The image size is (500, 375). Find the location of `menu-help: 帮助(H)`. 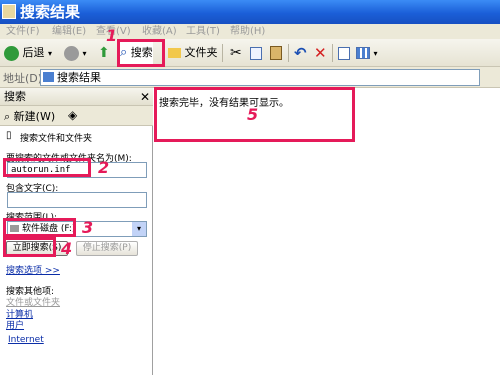

menu-help: 帮助(H) is located at coordinates (247, 31).